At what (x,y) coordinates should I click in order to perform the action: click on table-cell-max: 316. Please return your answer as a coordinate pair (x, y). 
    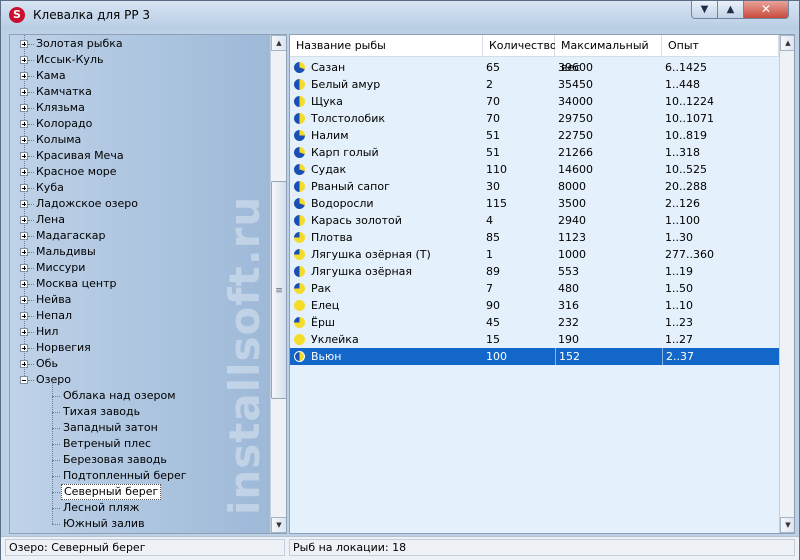
    Looking at the image, I should click on (568, 305).